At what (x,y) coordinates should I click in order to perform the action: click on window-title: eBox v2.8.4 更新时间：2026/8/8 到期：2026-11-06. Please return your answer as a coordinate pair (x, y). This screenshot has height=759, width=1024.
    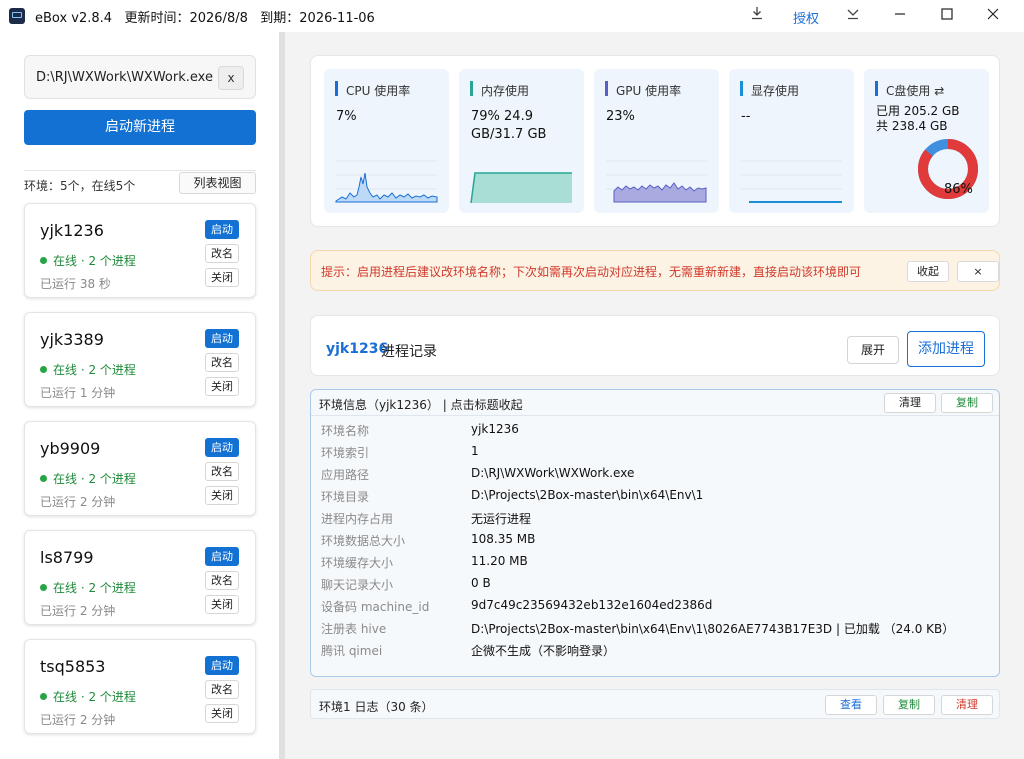
    Looking at the image, I should click on (205, 18).